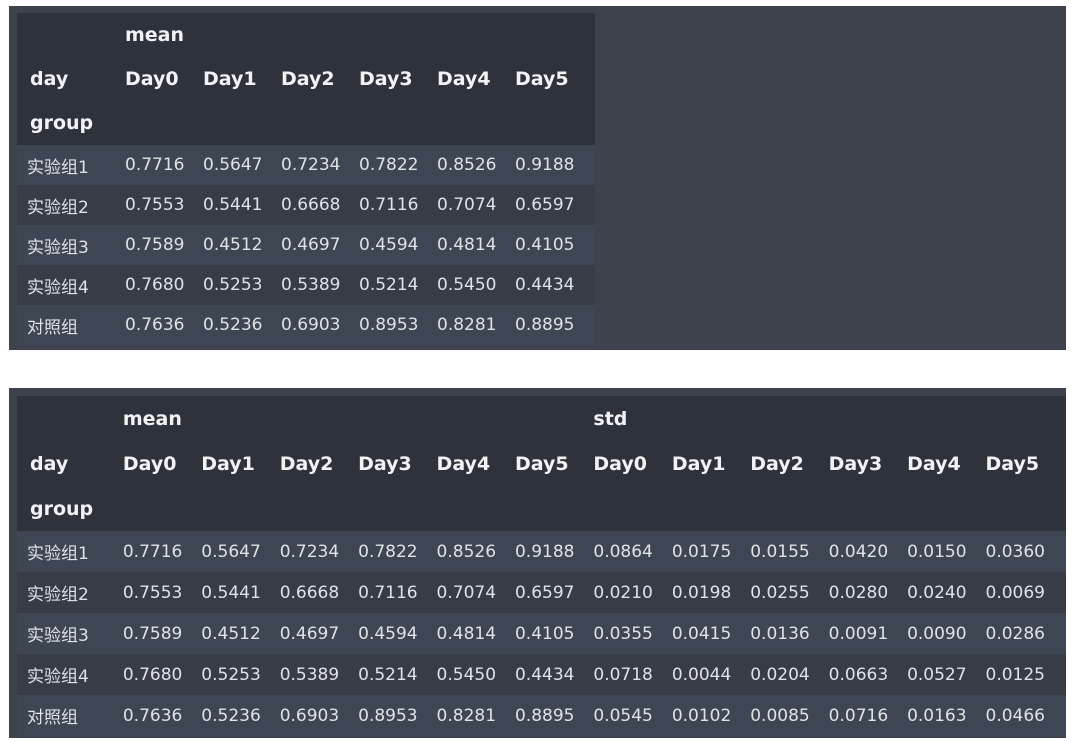 This screenshot has width=1080, height=742. Describe the element at coordinates (544, 674) in the screenshot. I see `table-cell: 0.4434` at that location.